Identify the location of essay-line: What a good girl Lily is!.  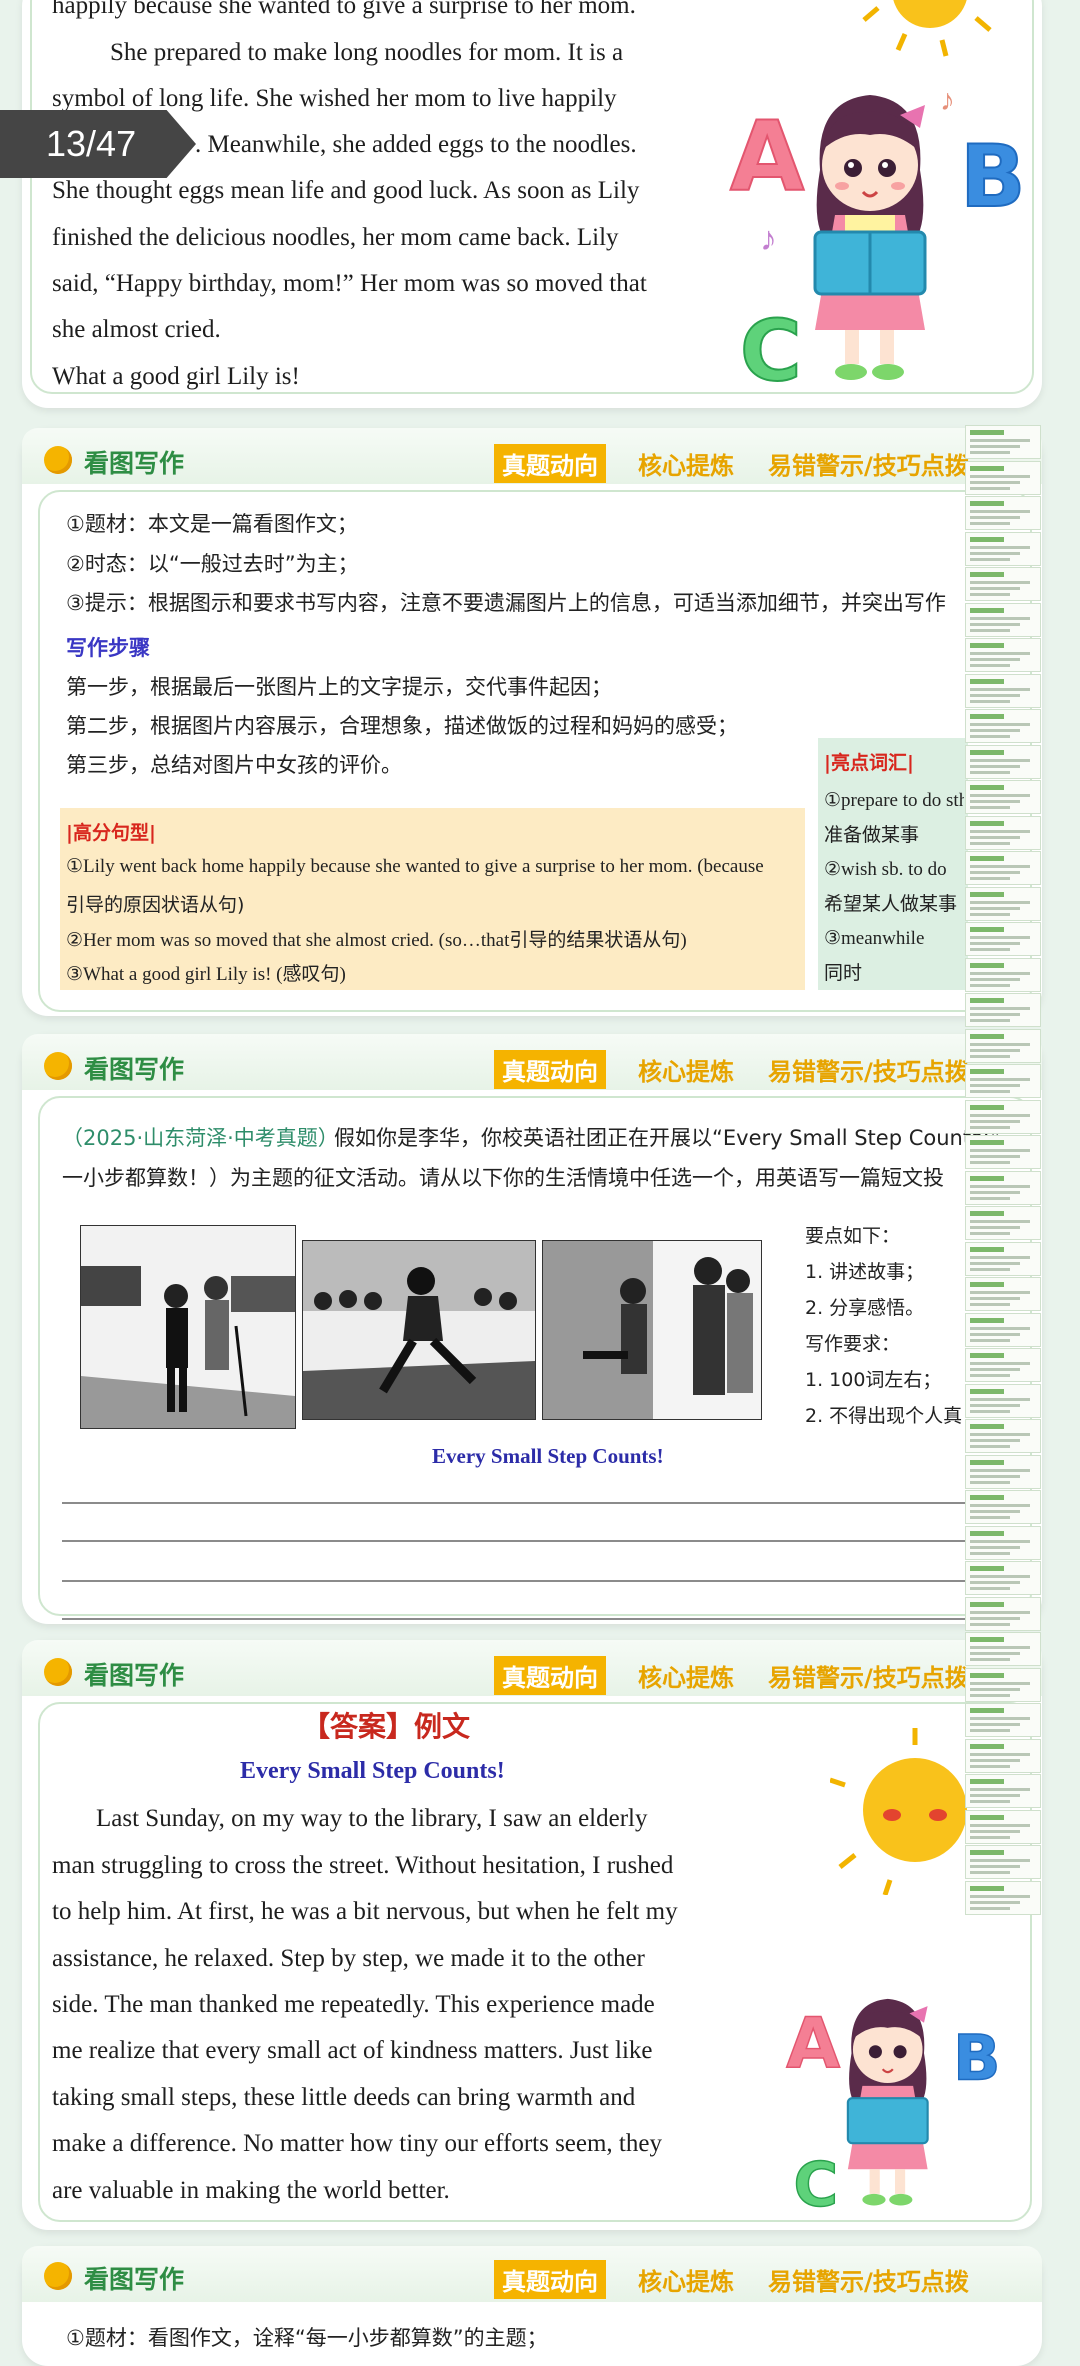
(176, 376).